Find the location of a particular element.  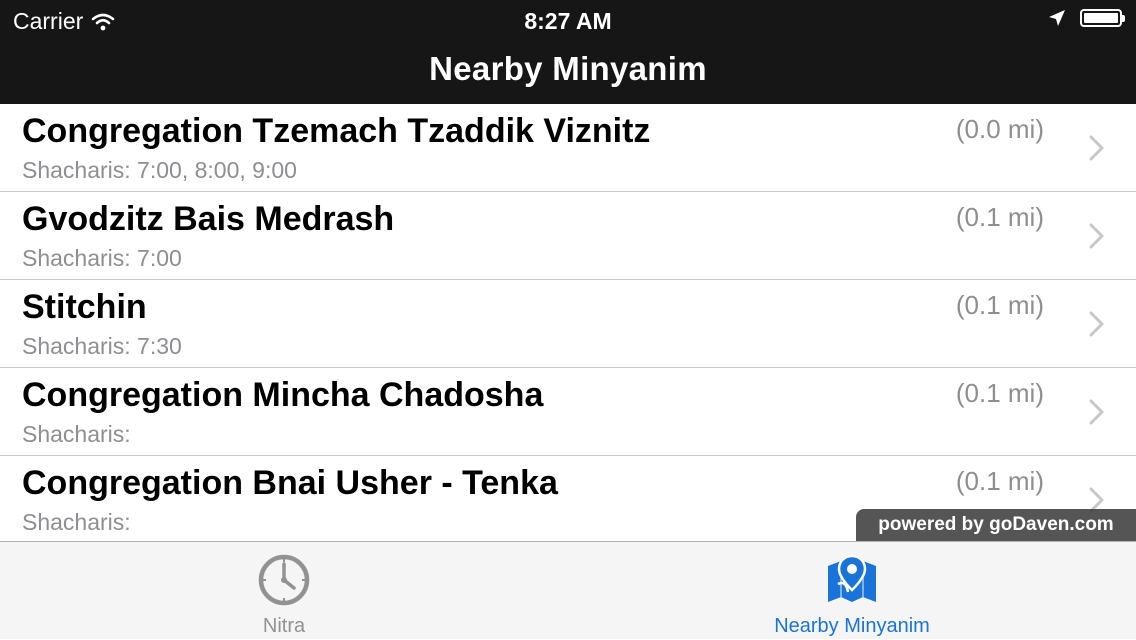

minyan-distance: (0.0 mi) is located at coordinates (999, 129).